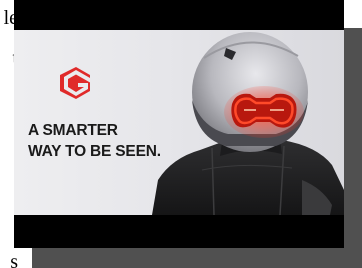 The height and width of the screenshot is (268, 362). I want to click on headline-line: WAY TO BE SEEN., so click(94, 151).